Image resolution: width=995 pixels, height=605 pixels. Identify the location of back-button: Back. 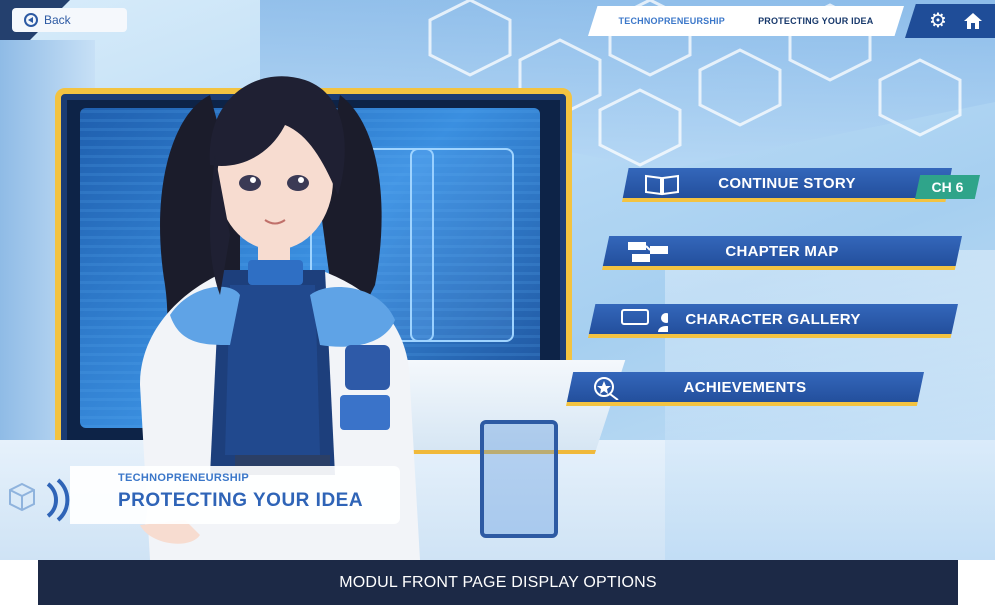
(69, 20).